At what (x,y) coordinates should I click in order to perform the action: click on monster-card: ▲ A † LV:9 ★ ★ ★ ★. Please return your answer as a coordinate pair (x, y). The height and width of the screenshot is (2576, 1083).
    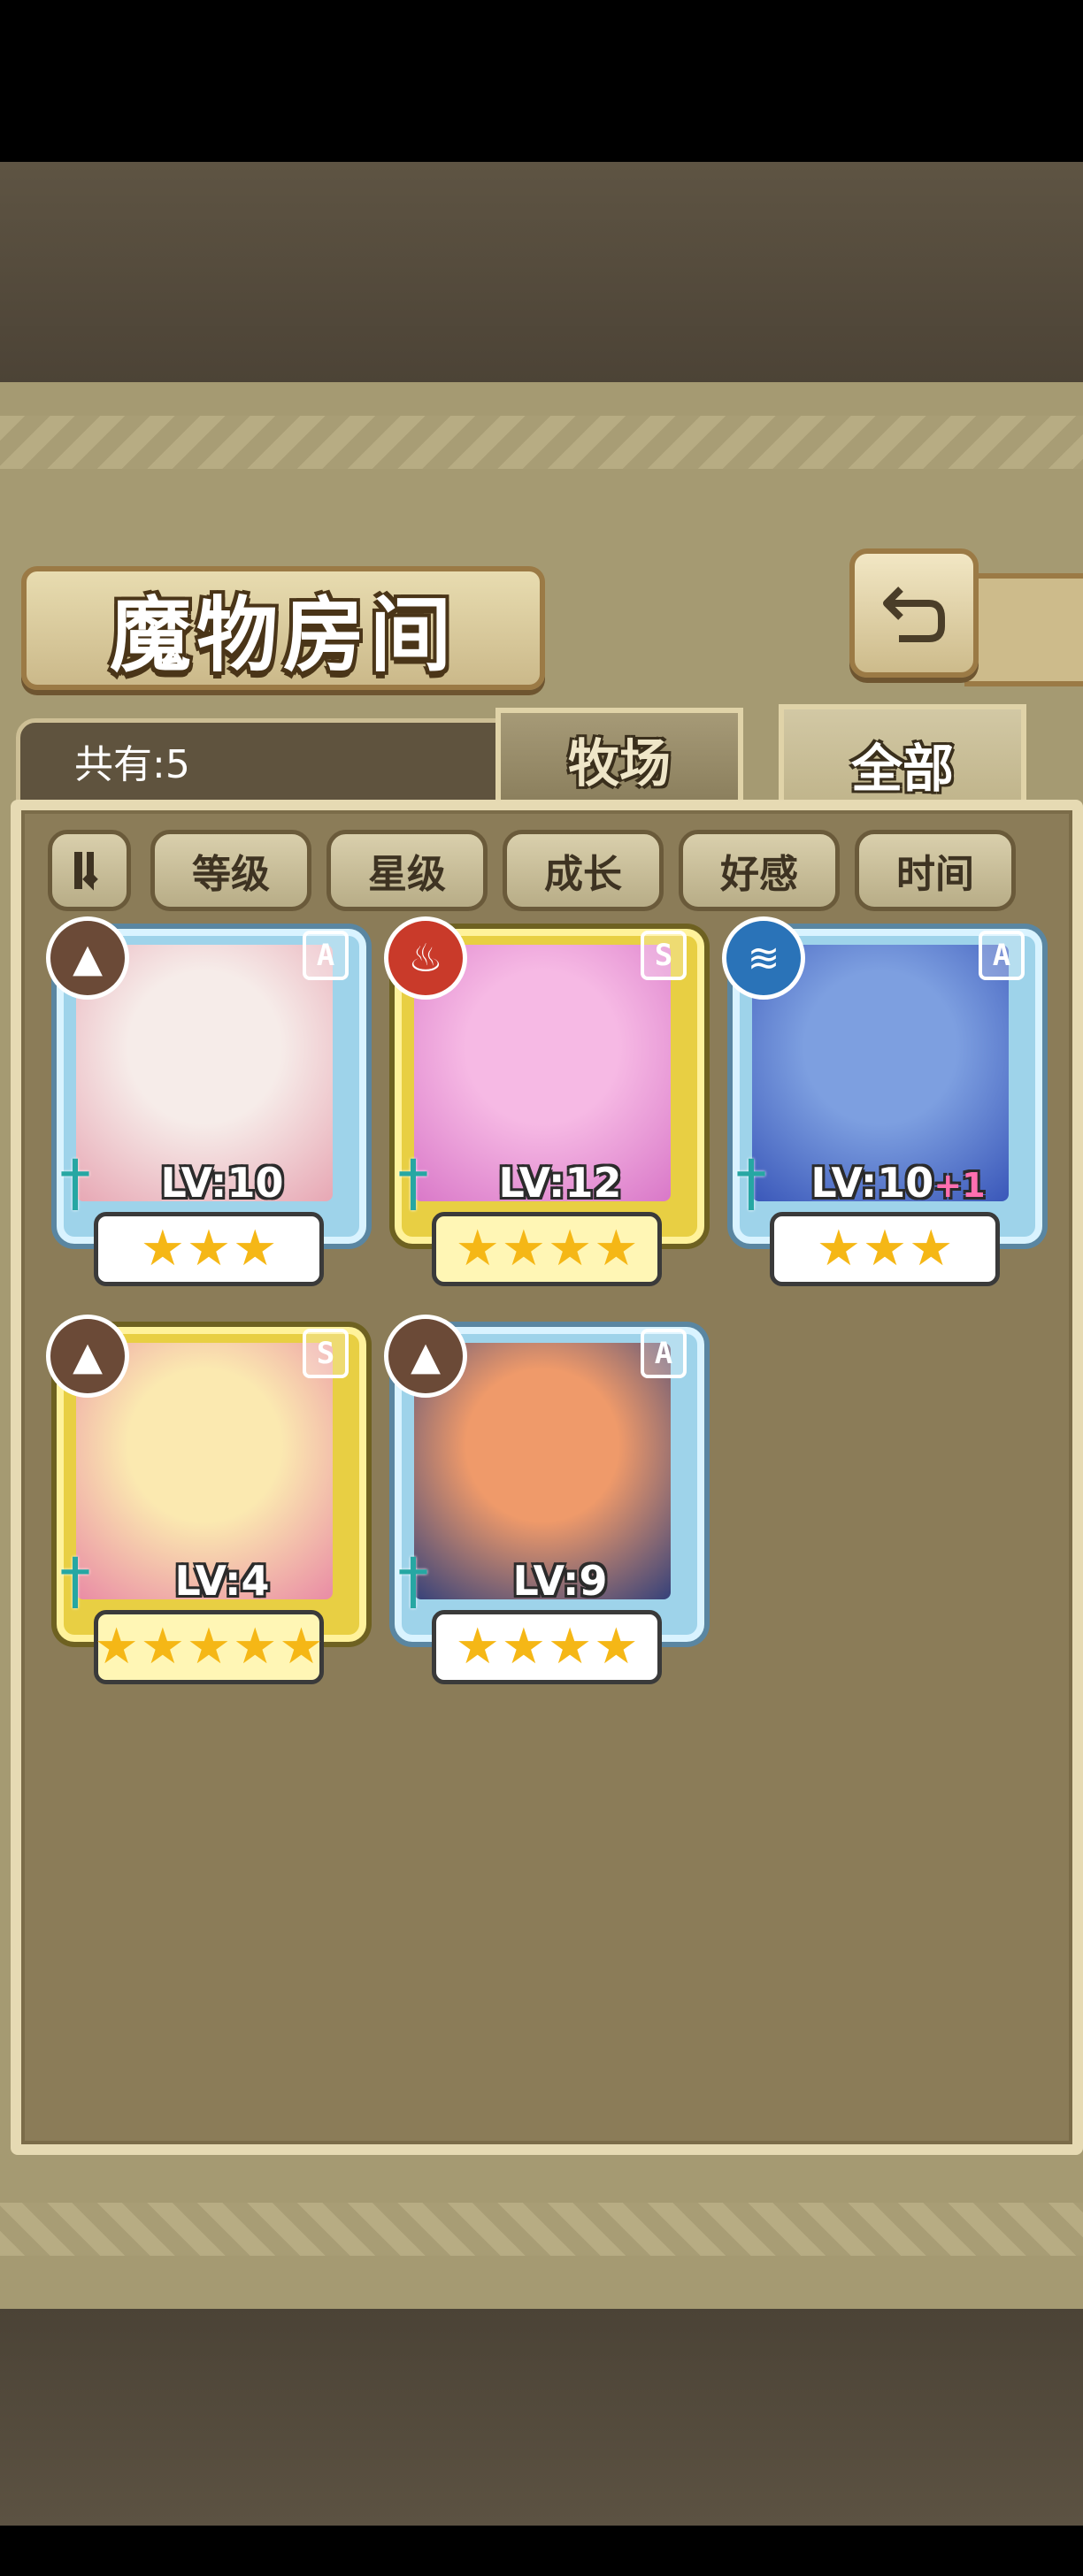
    Looking at the image, I should click on (544, 1499).